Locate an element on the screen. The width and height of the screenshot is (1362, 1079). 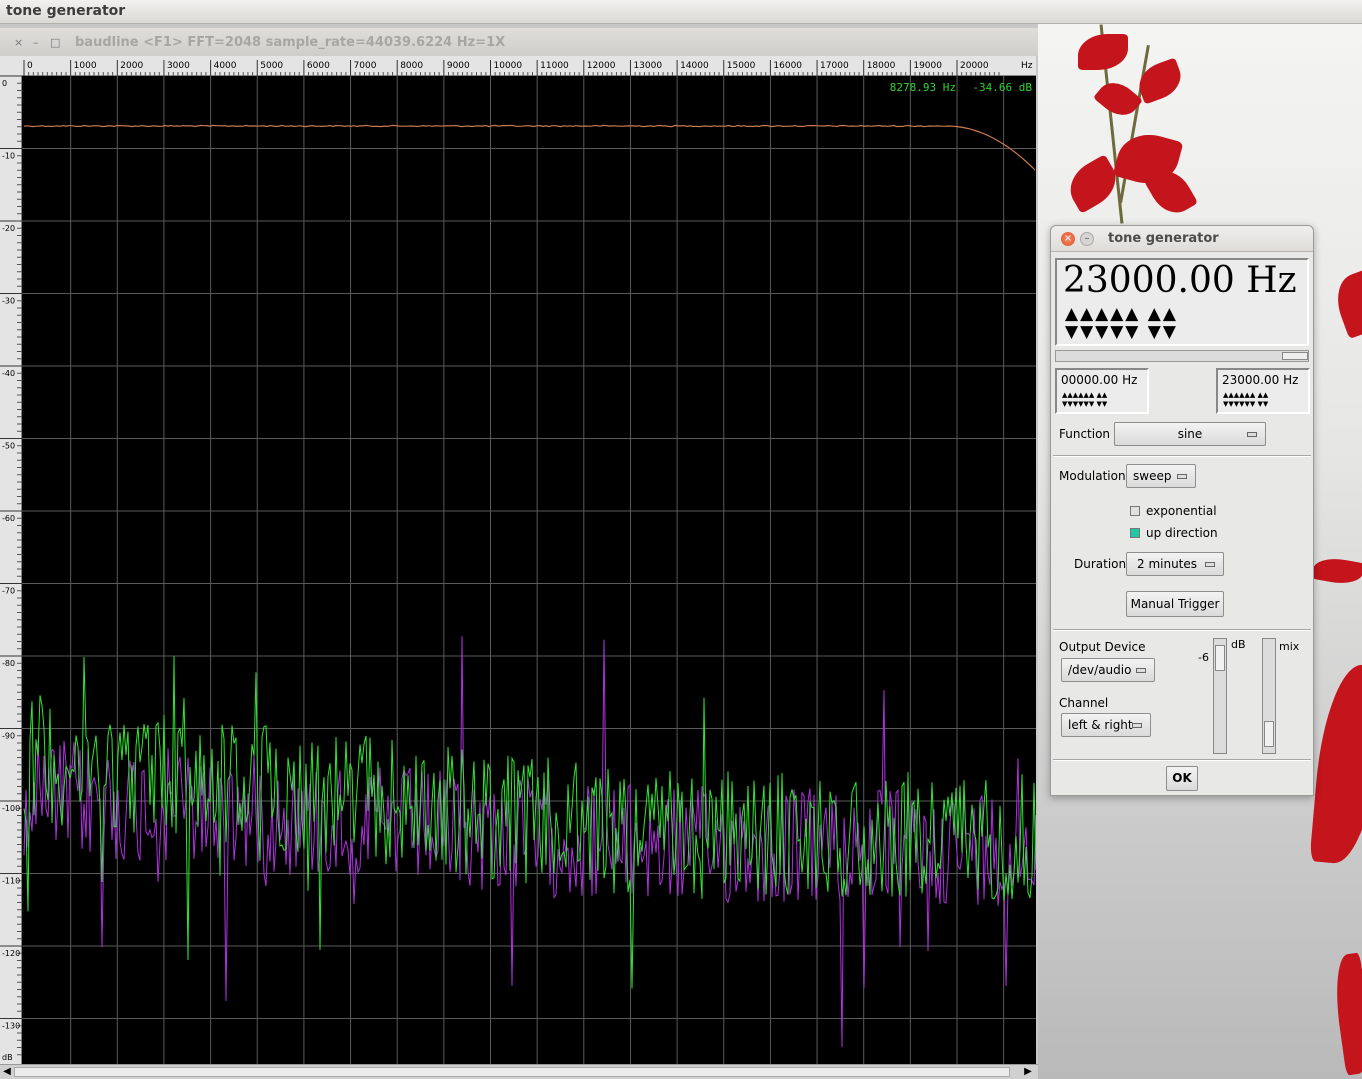
modulation-label: Modulation is located at coordinates (1092, 476).